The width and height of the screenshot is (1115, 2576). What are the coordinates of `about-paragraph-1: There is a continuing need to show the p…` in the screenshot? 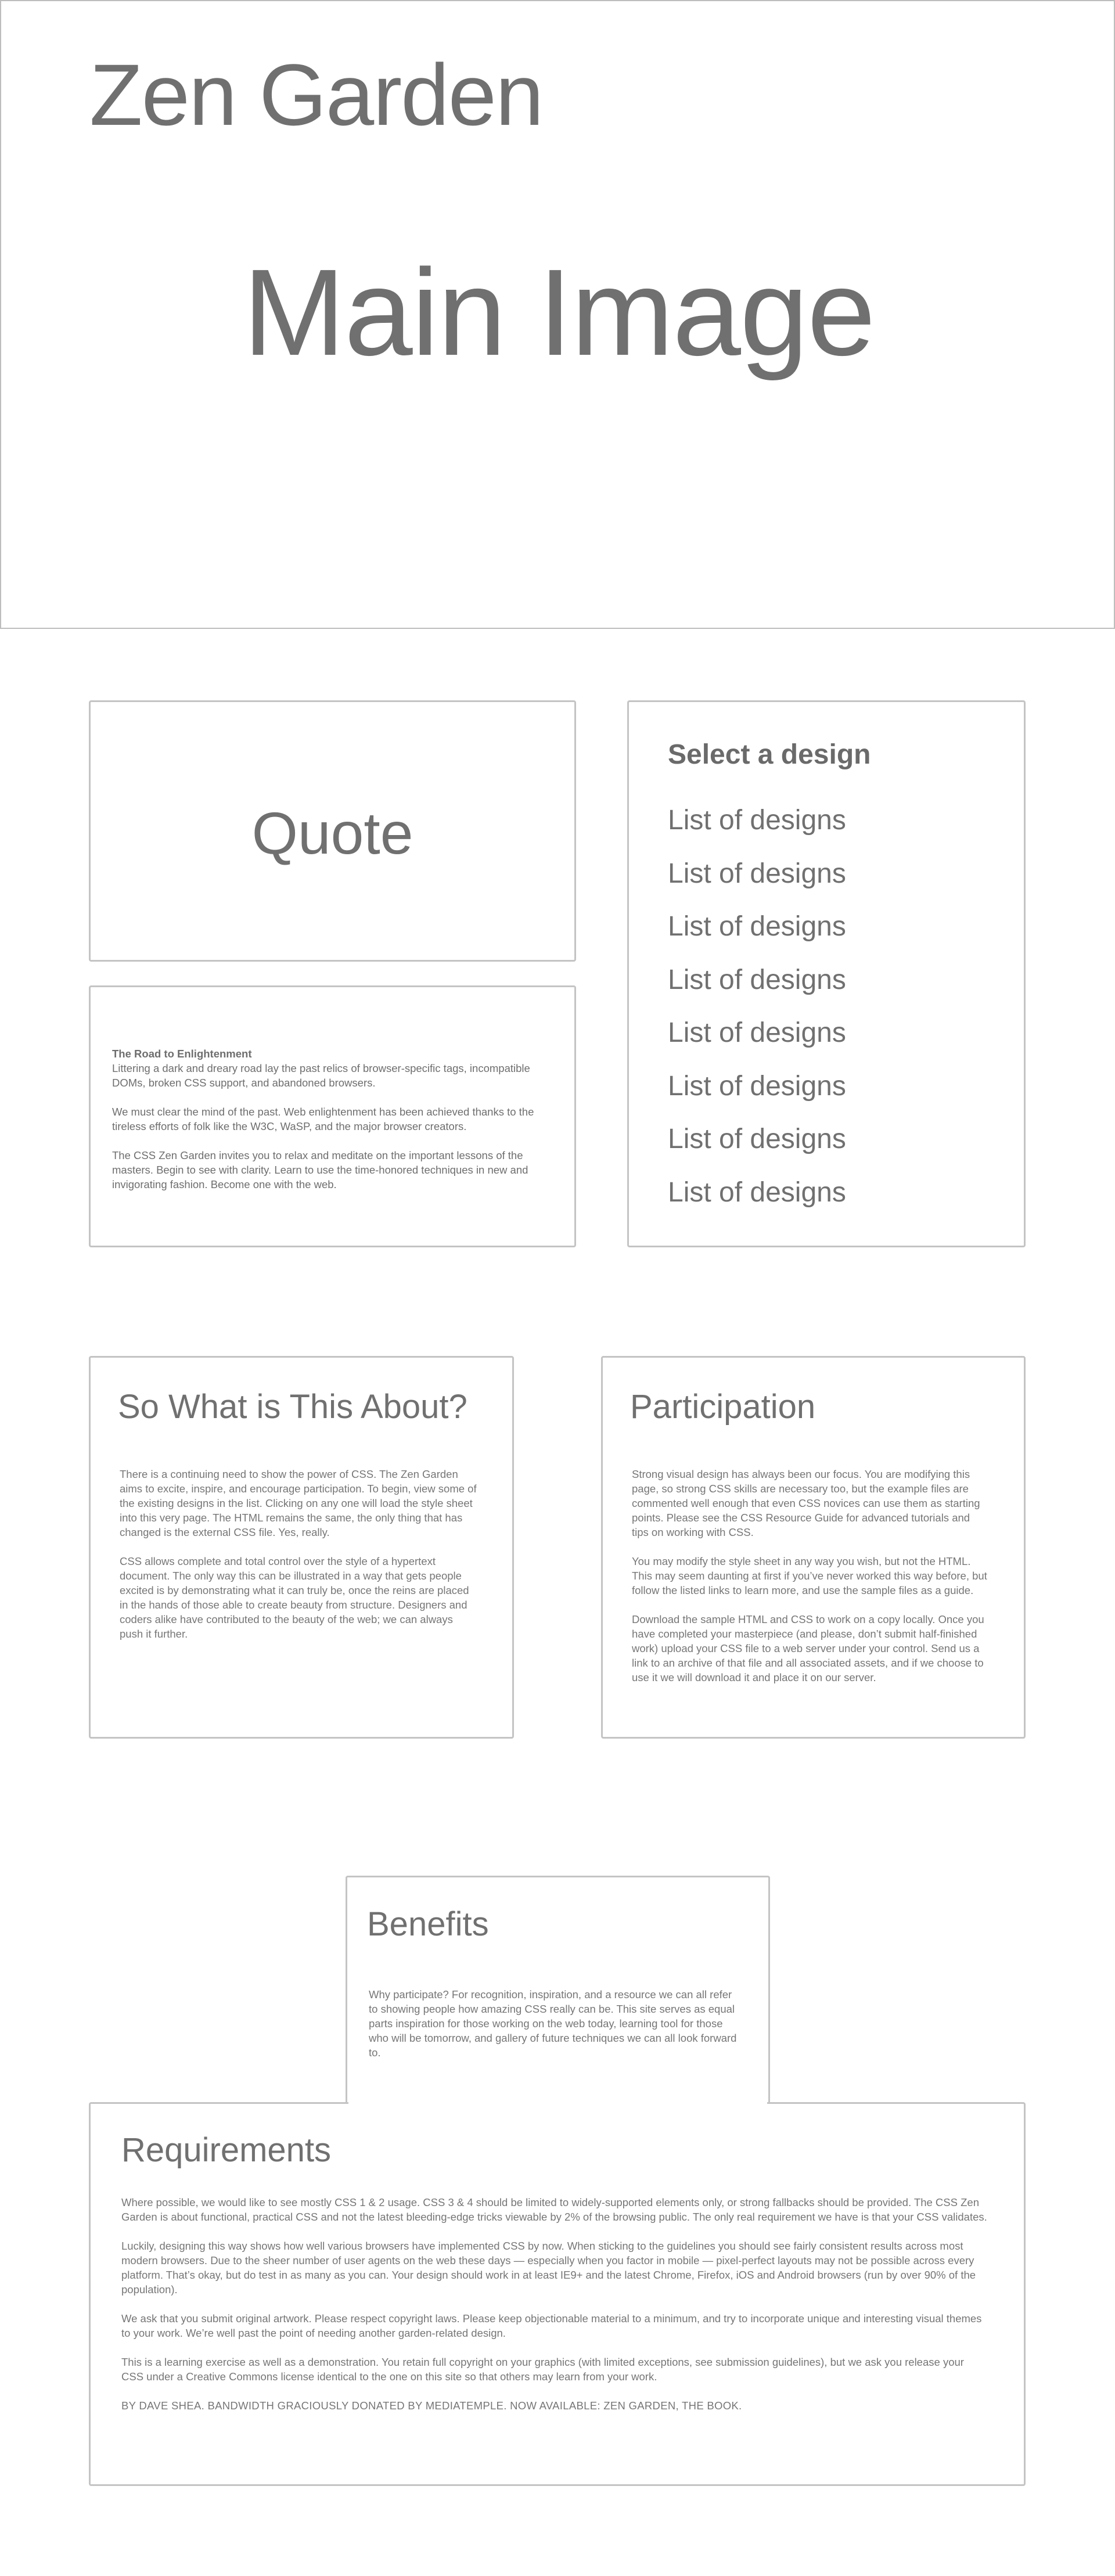 It's located at (298, 1503).